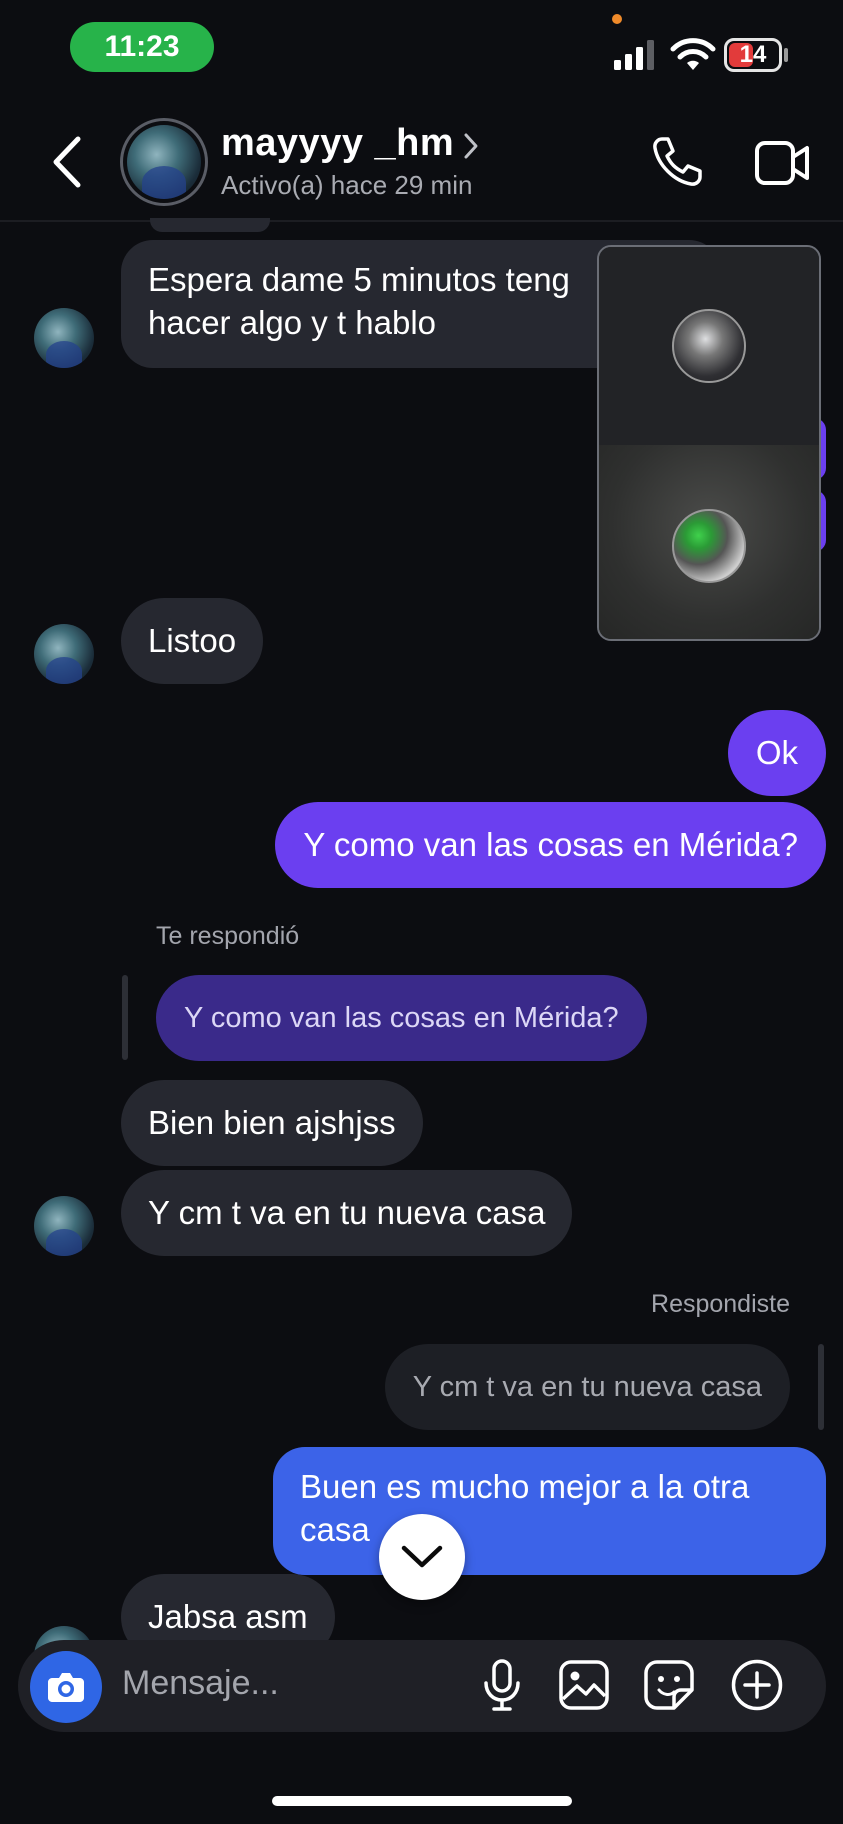 This screenshot has height=1824, width=843. Describe the element at coordinates (471, 146) in the screenshot. I see `chevron-right-icon` at that location.